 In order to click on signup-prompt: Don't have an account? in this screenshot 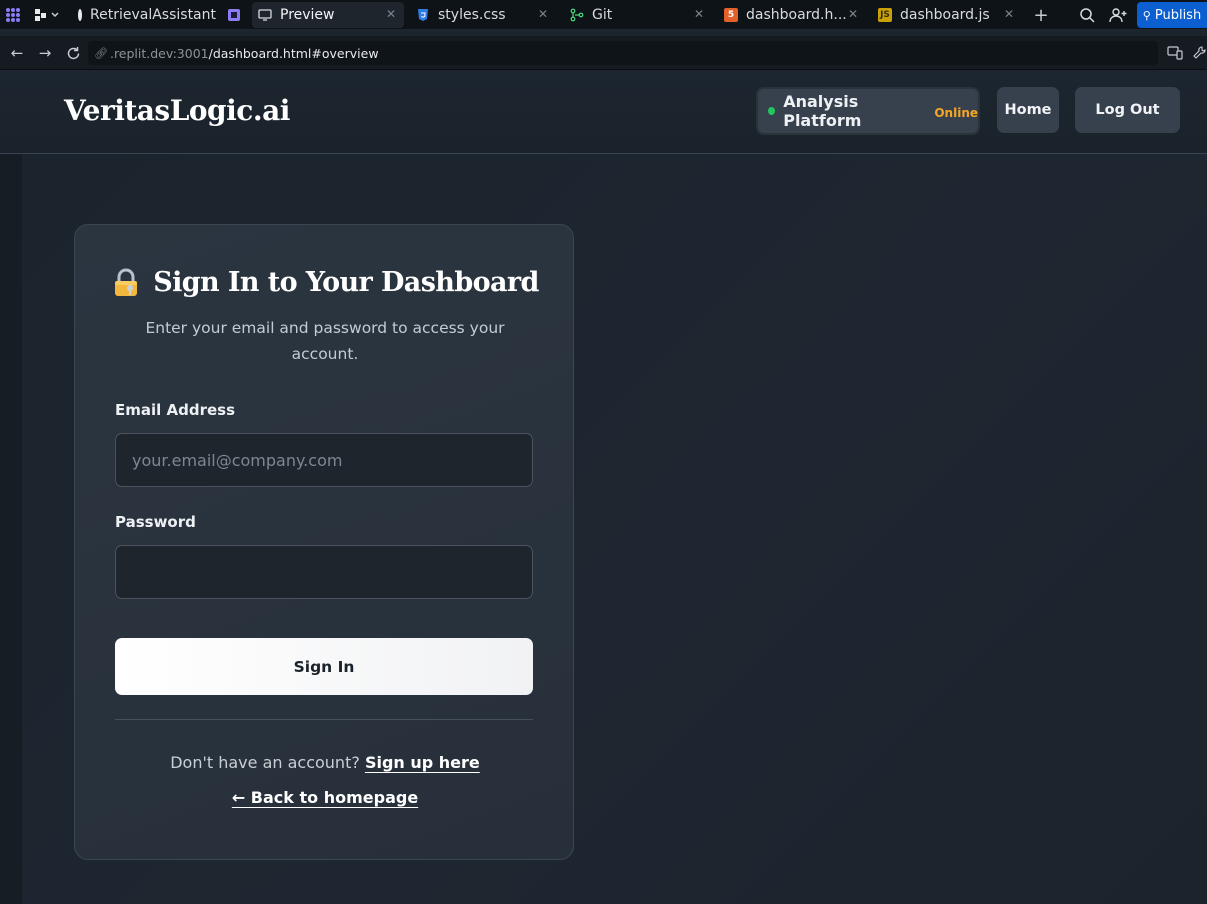, I will do `click(265, 762)`.